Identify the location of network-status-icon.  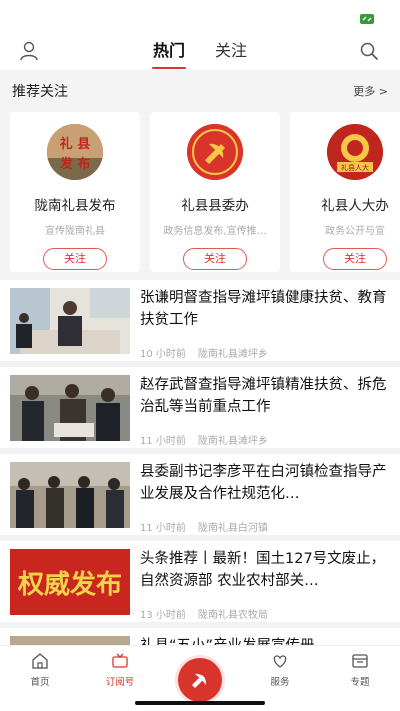
(367, 19).